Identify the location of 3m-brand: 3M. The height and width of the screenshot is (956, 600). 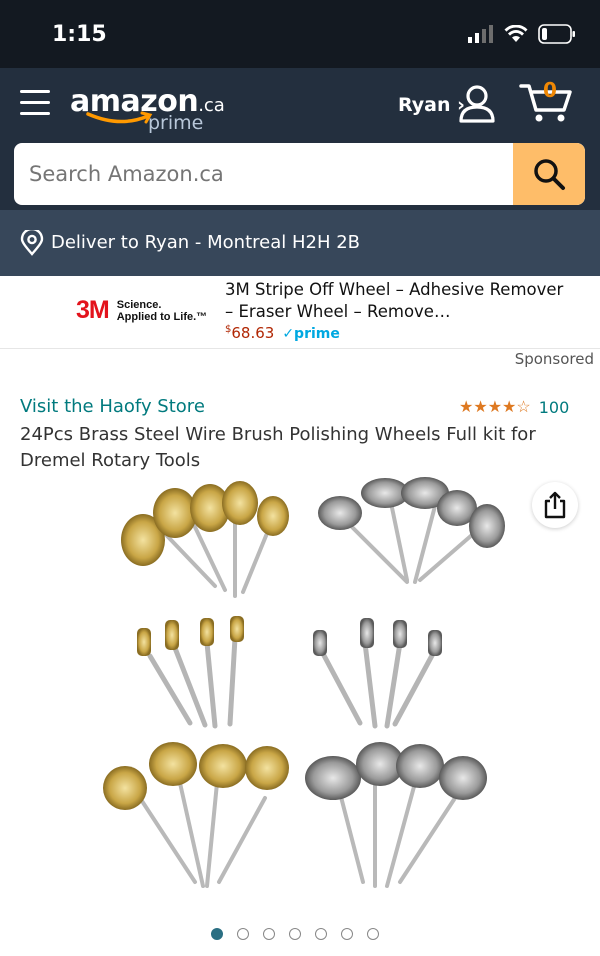
(93, 310).